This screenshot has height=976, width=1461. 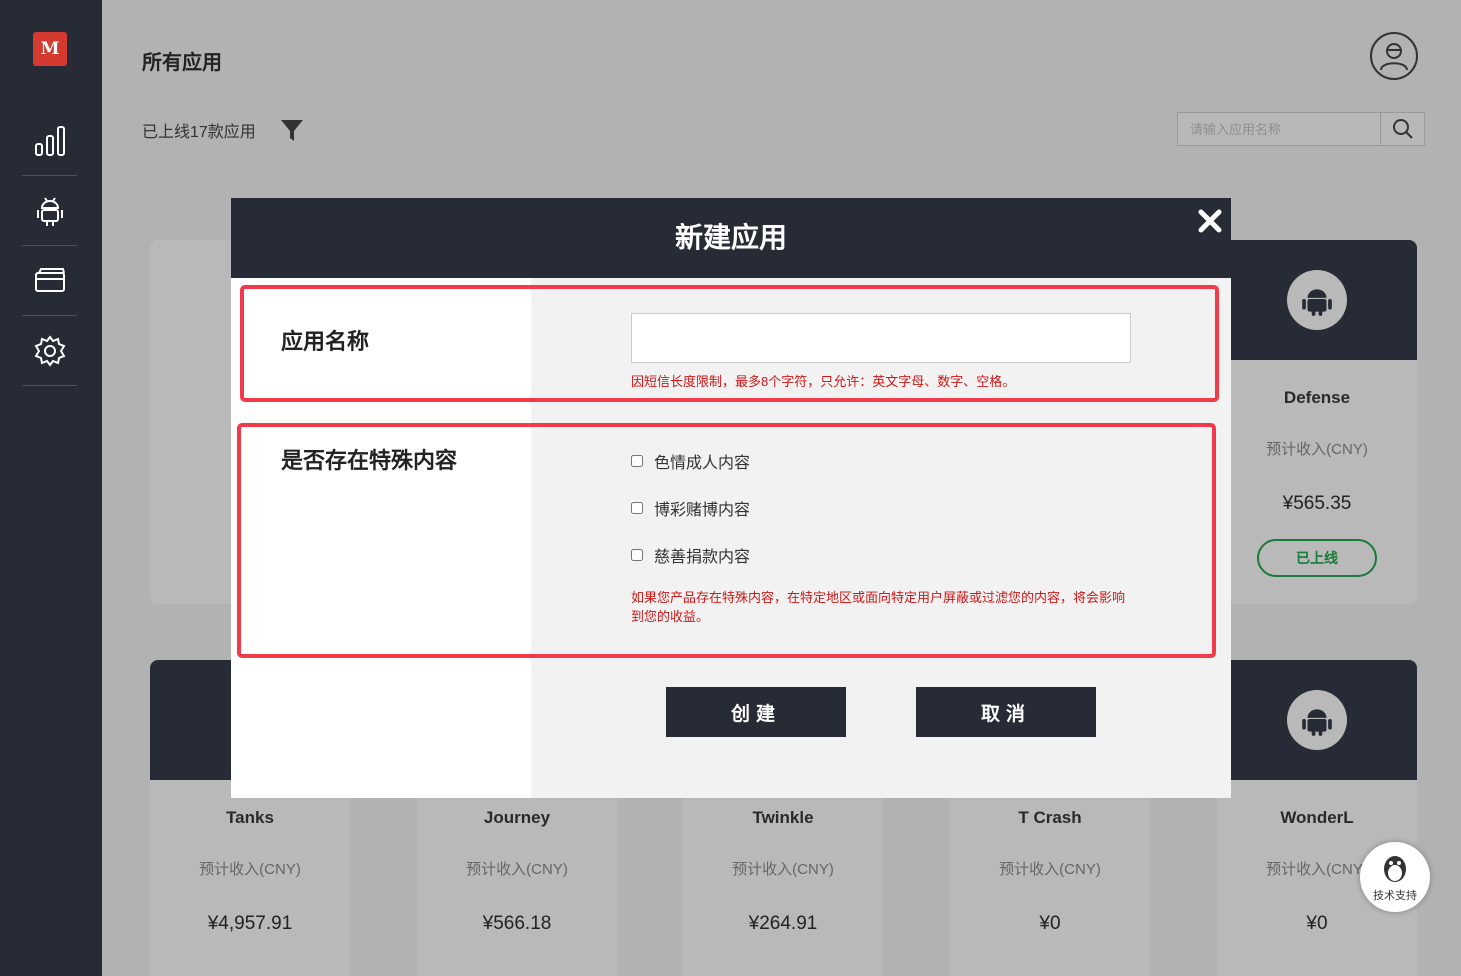 I want to click on app-name: Tanks, so click(x=250, y=817).